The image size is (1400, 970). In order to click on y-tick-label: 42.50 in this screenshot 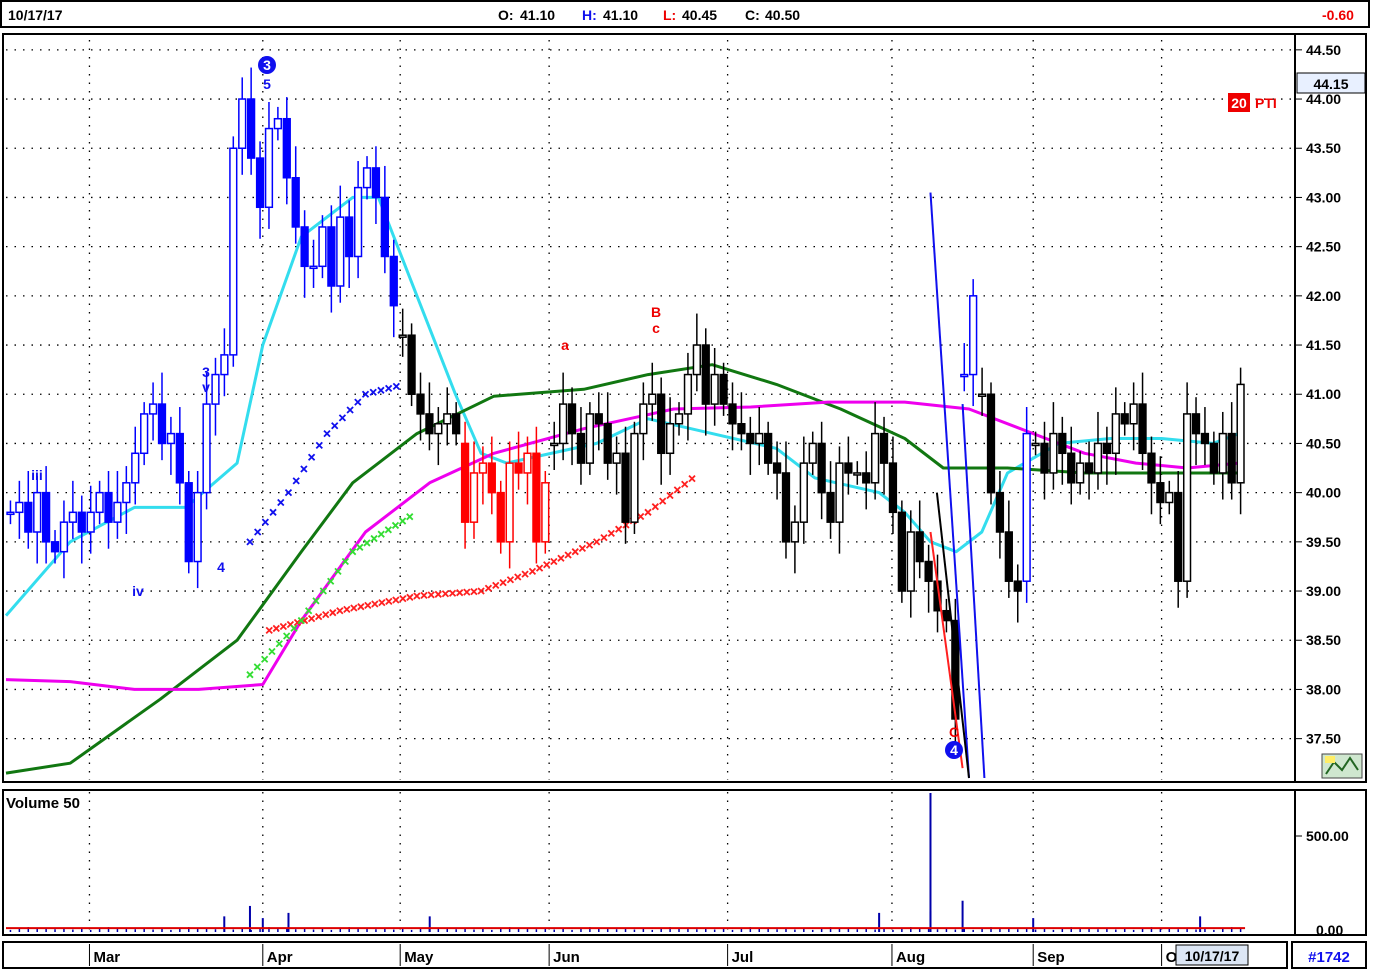, I will do `click(1323, 247)`.